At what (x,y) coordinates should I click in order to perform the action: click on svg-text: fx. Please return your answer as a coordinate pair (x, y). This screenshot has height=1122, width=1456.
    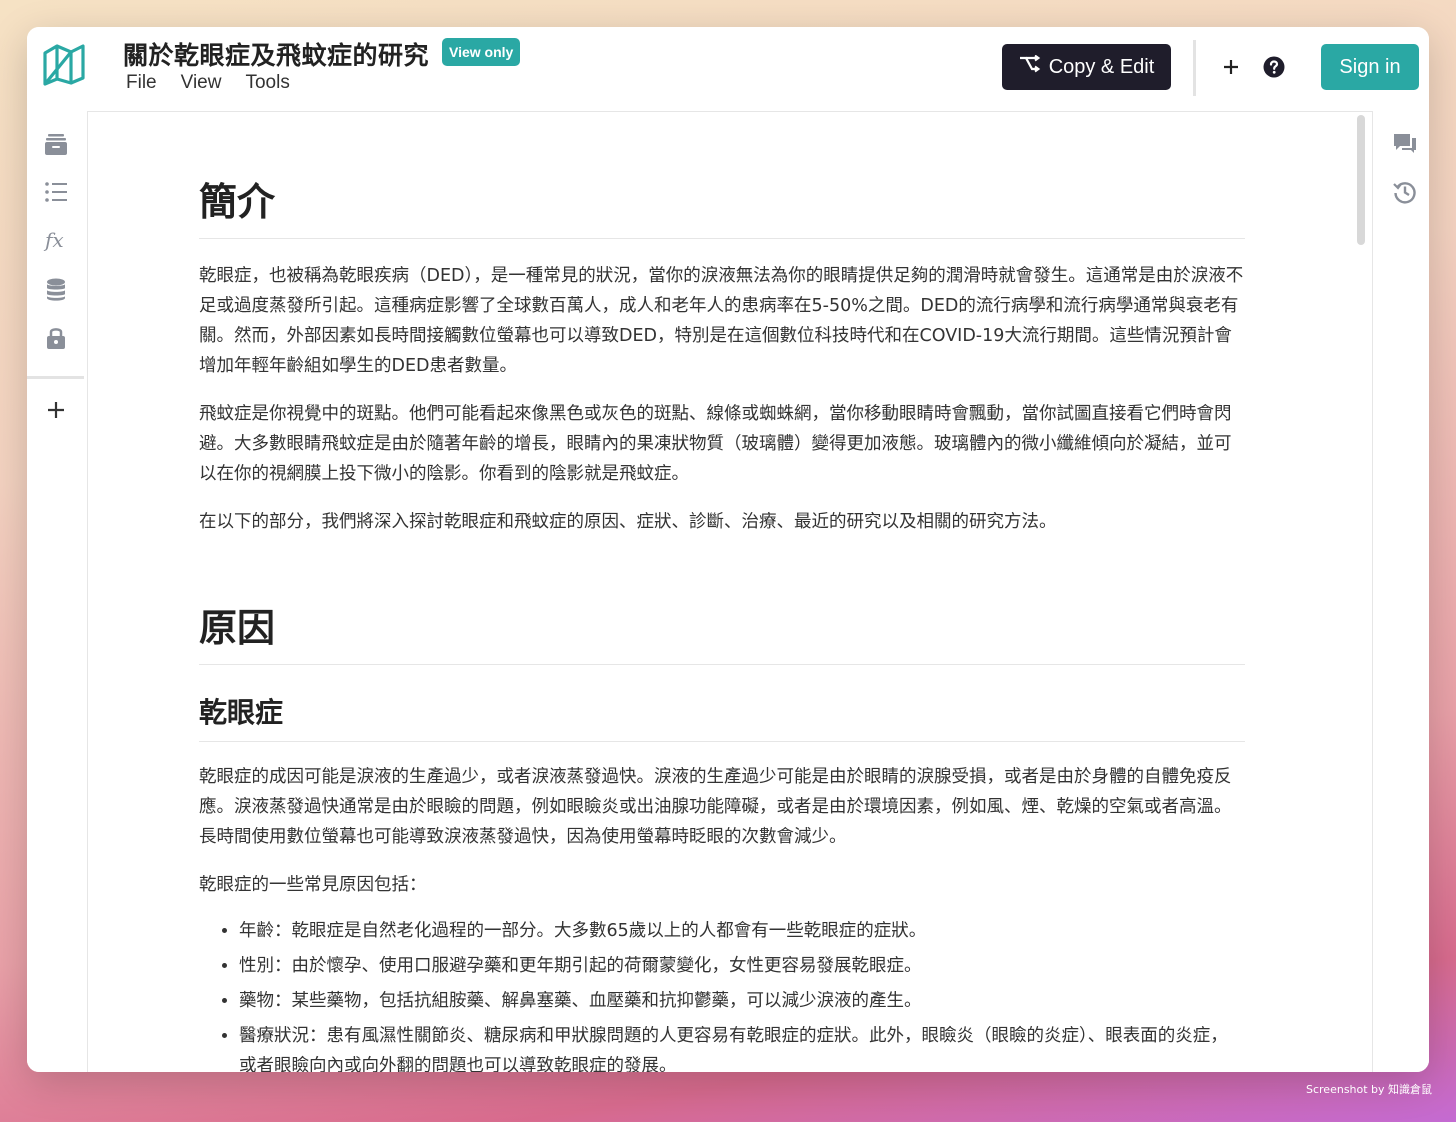
    Looking at the image, I should click on (53, 240).